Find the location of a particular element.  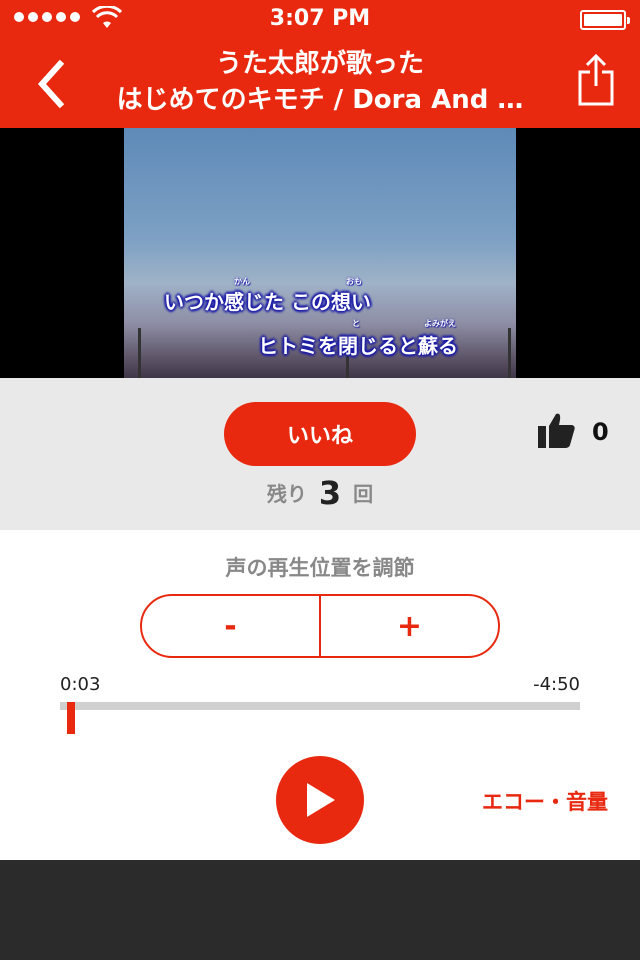

status-time: 3:07 PM is located at coordinates (320, 18).